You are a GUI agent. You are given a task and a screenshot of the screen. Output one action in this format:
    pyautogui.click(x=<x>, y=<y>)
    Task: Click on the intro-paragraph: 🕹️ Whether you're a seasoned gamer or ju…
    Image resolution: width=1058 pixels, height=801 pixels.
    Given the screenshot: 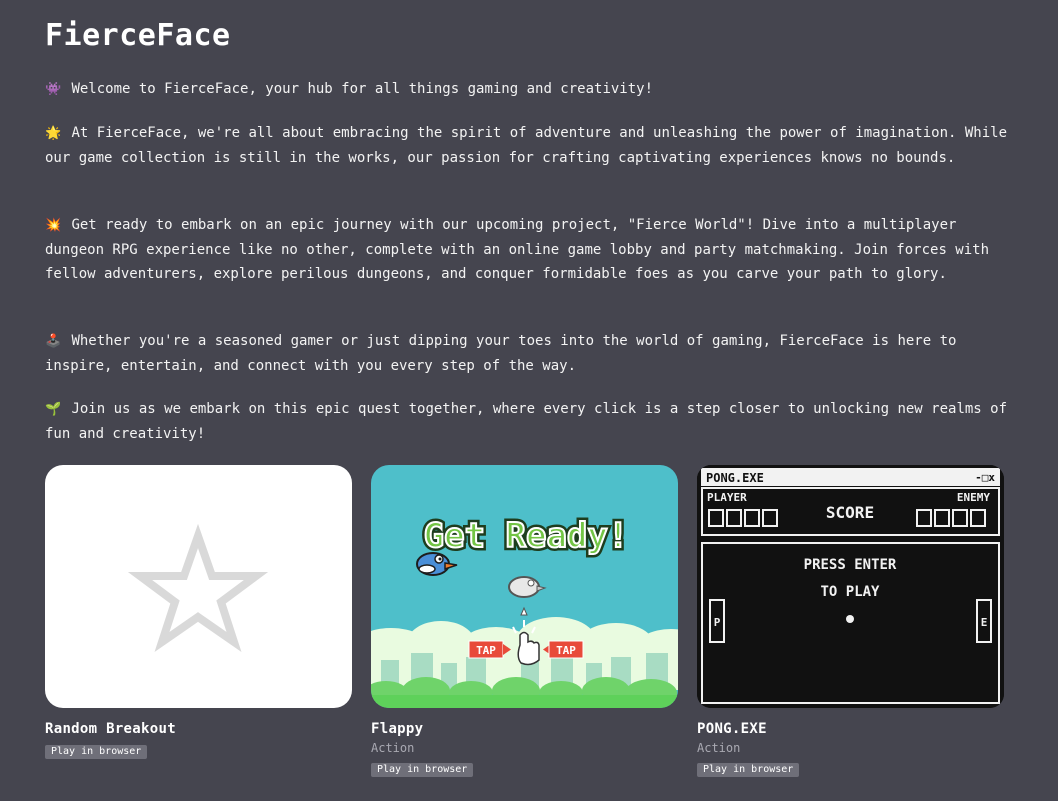 What is the action you would take?
    pyautogui.click(x=530, y=353)
    